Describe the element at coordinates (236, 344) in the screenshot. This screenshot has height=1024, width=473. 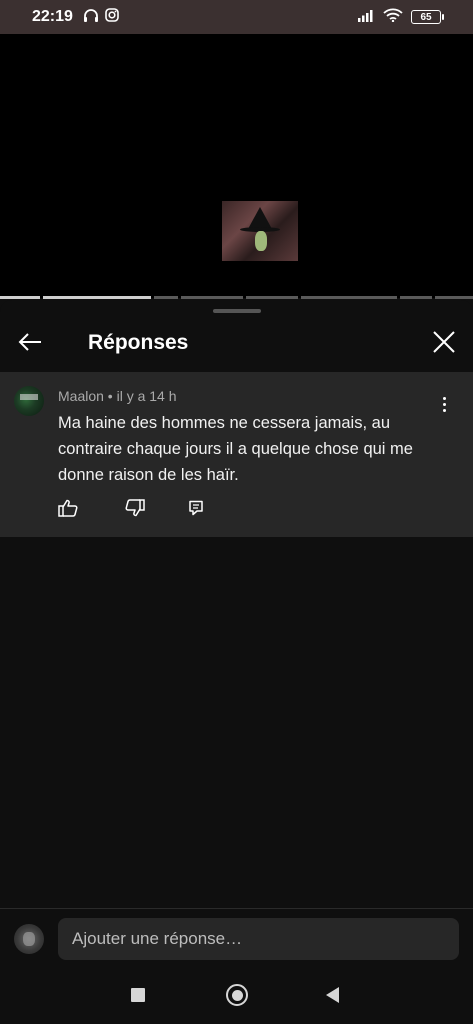
I see `sheet-header: Réponses` at that location.